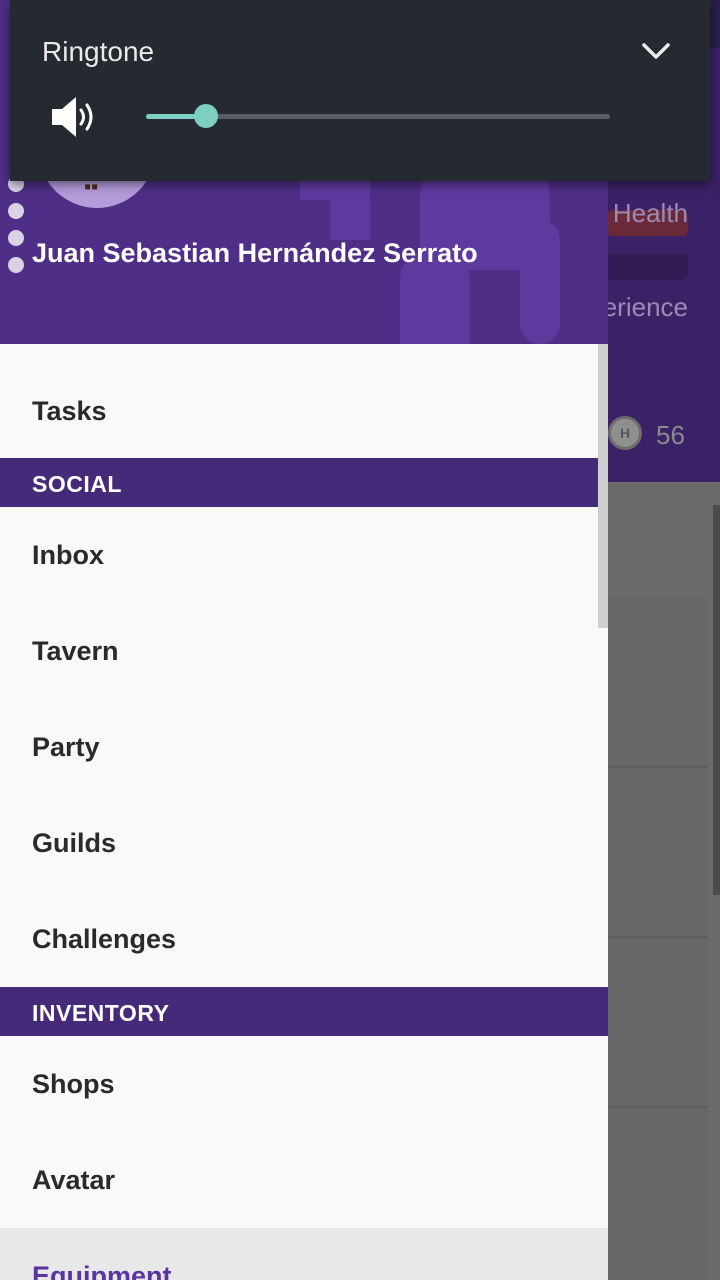 This screenshot has height=1280, width=720. I want to click on chevron-down-icon, so click(656, 51).